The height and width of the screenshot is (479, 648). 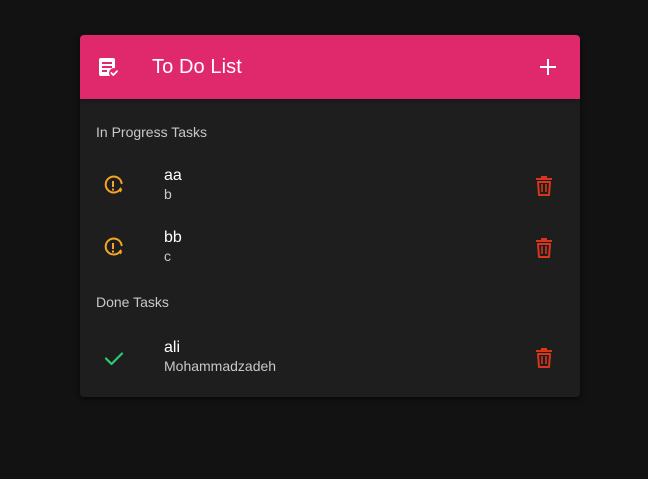 I want to click on section-header-done: Done Tasks, so click(x=132, y=302).